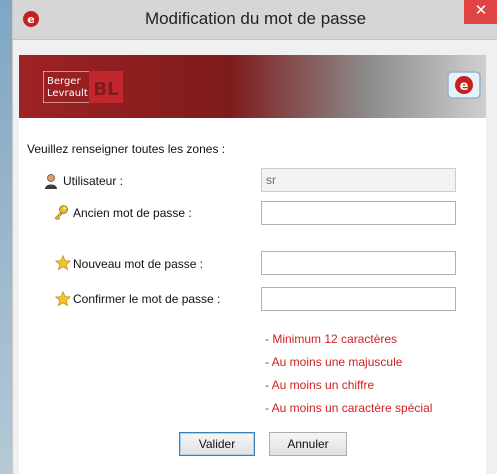  What do you see at coordinates (138, 264) in the screenshot?
I see `new-password-label: Nouveau mot de passe :` at bounding box center [138, 264].